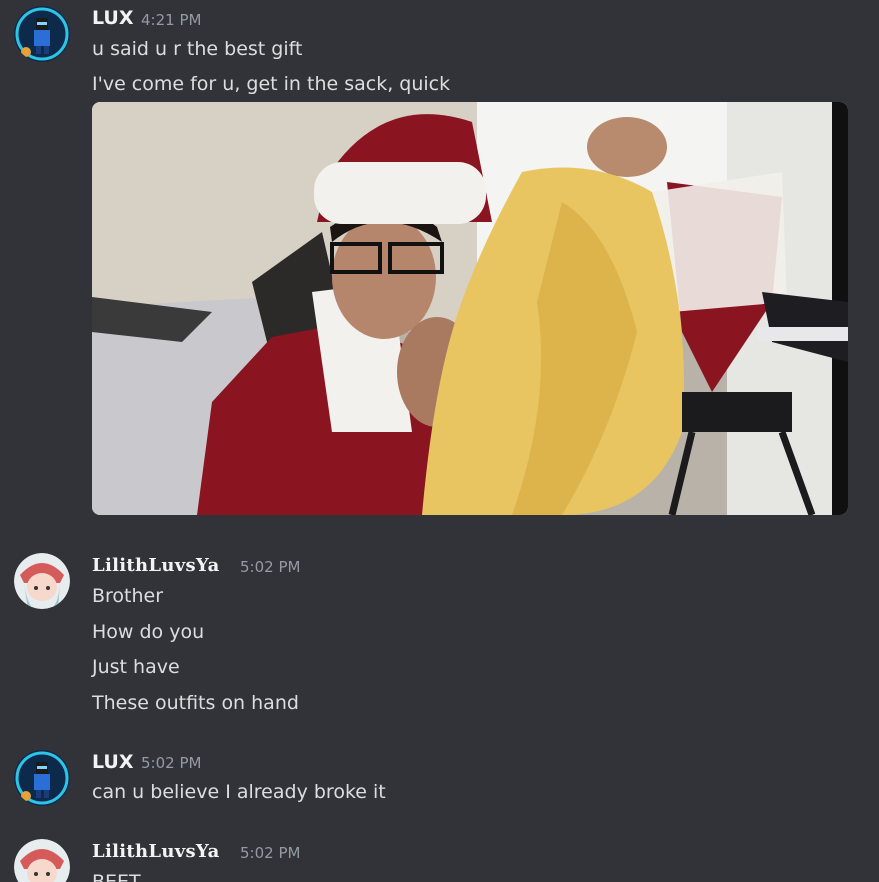 This screenshot has height=882, width=879. I want to click on message-text: Brother, so click(128, 596).